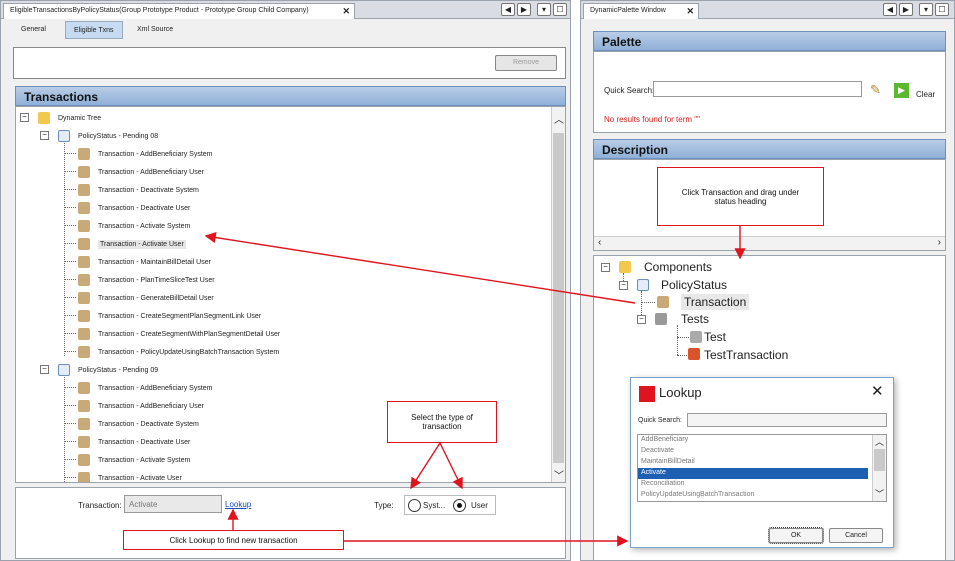  Describe the element at coordinates (694, 354) in the screenshot. I see `test-transaction-icon` at that location.